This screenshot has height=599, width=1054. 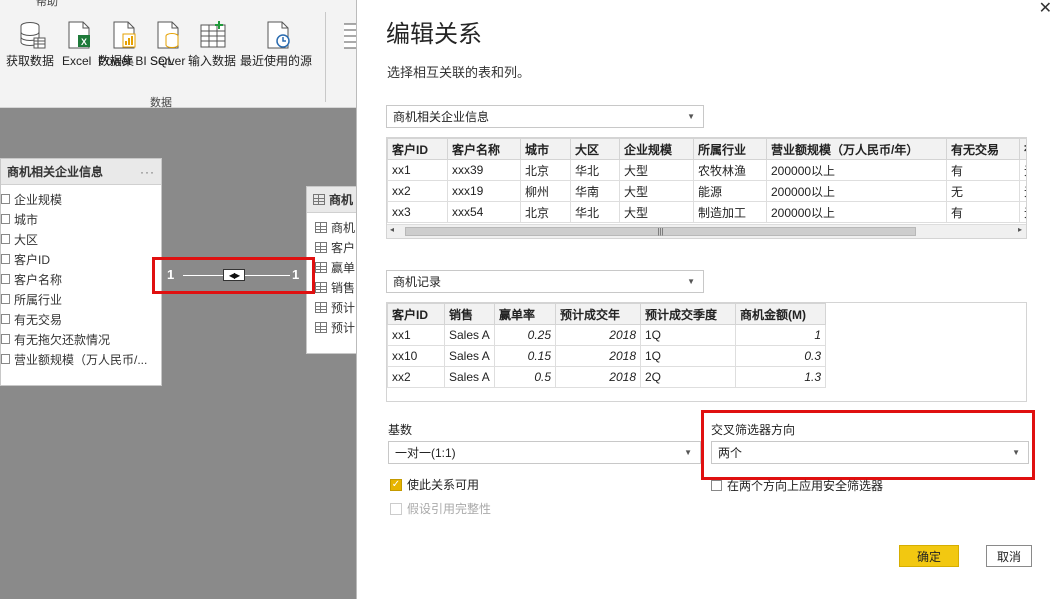 What do you see at coordinates (168, 44) in the screenshot?
I see `sql-server-button: SQL Server` at bounding box center [168, 44].